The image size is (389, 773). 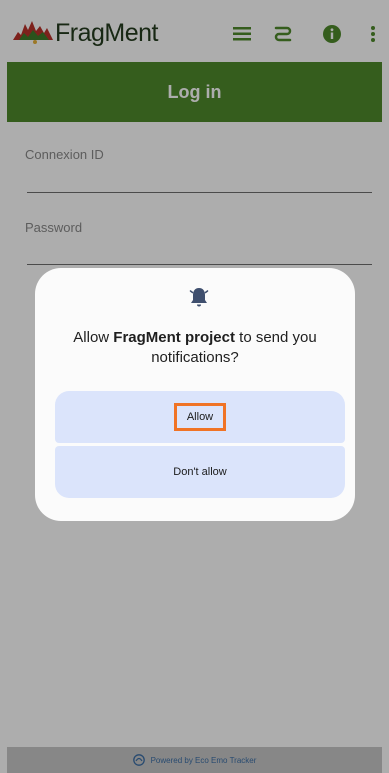 I want to click on allow-button: Allow, so click(x=200, y=417).